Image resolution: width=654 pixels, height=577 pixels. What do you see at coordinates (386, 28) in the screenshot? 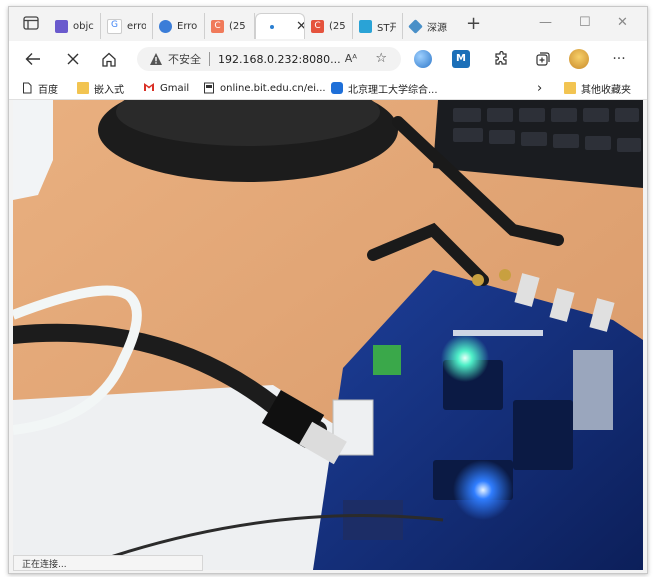
I see `tab-title: ST开` at bounding box center [386, 28].